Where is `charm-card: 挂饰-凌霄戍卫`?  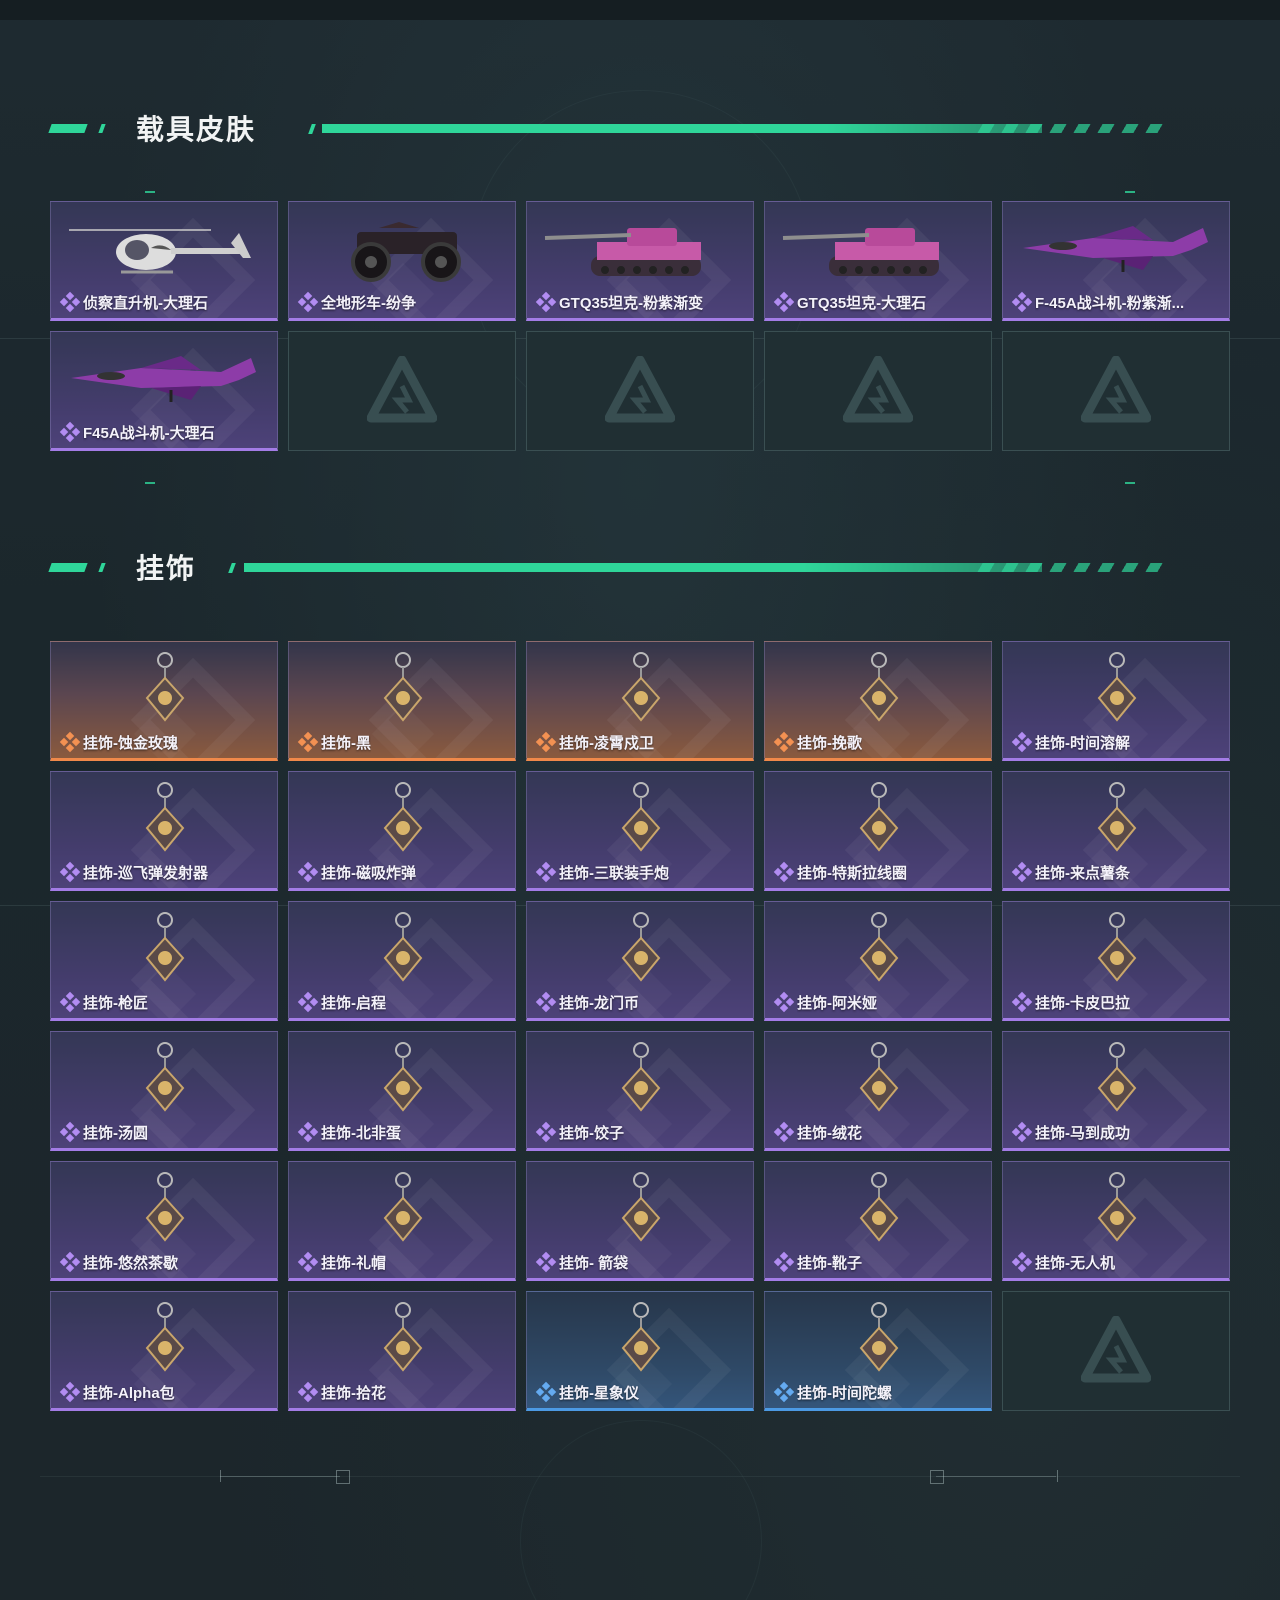 charm-card: 挂饰-凌霄戍卫 is located at coordinates (640, 701).